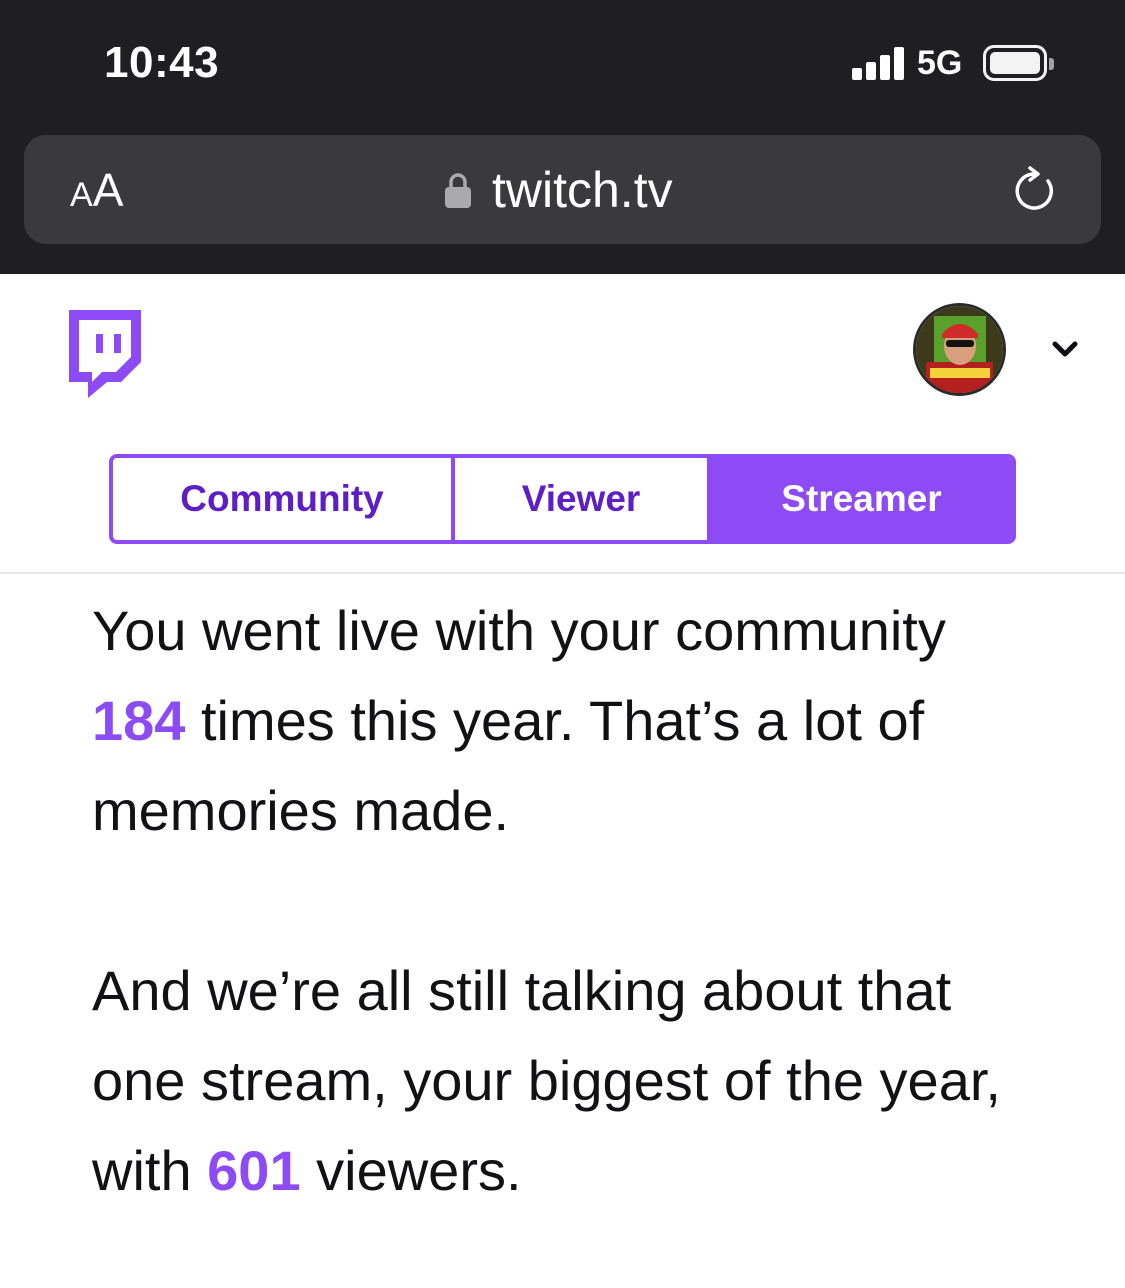  I want to click on text-size-small-glyph: A, so click(81, 195).